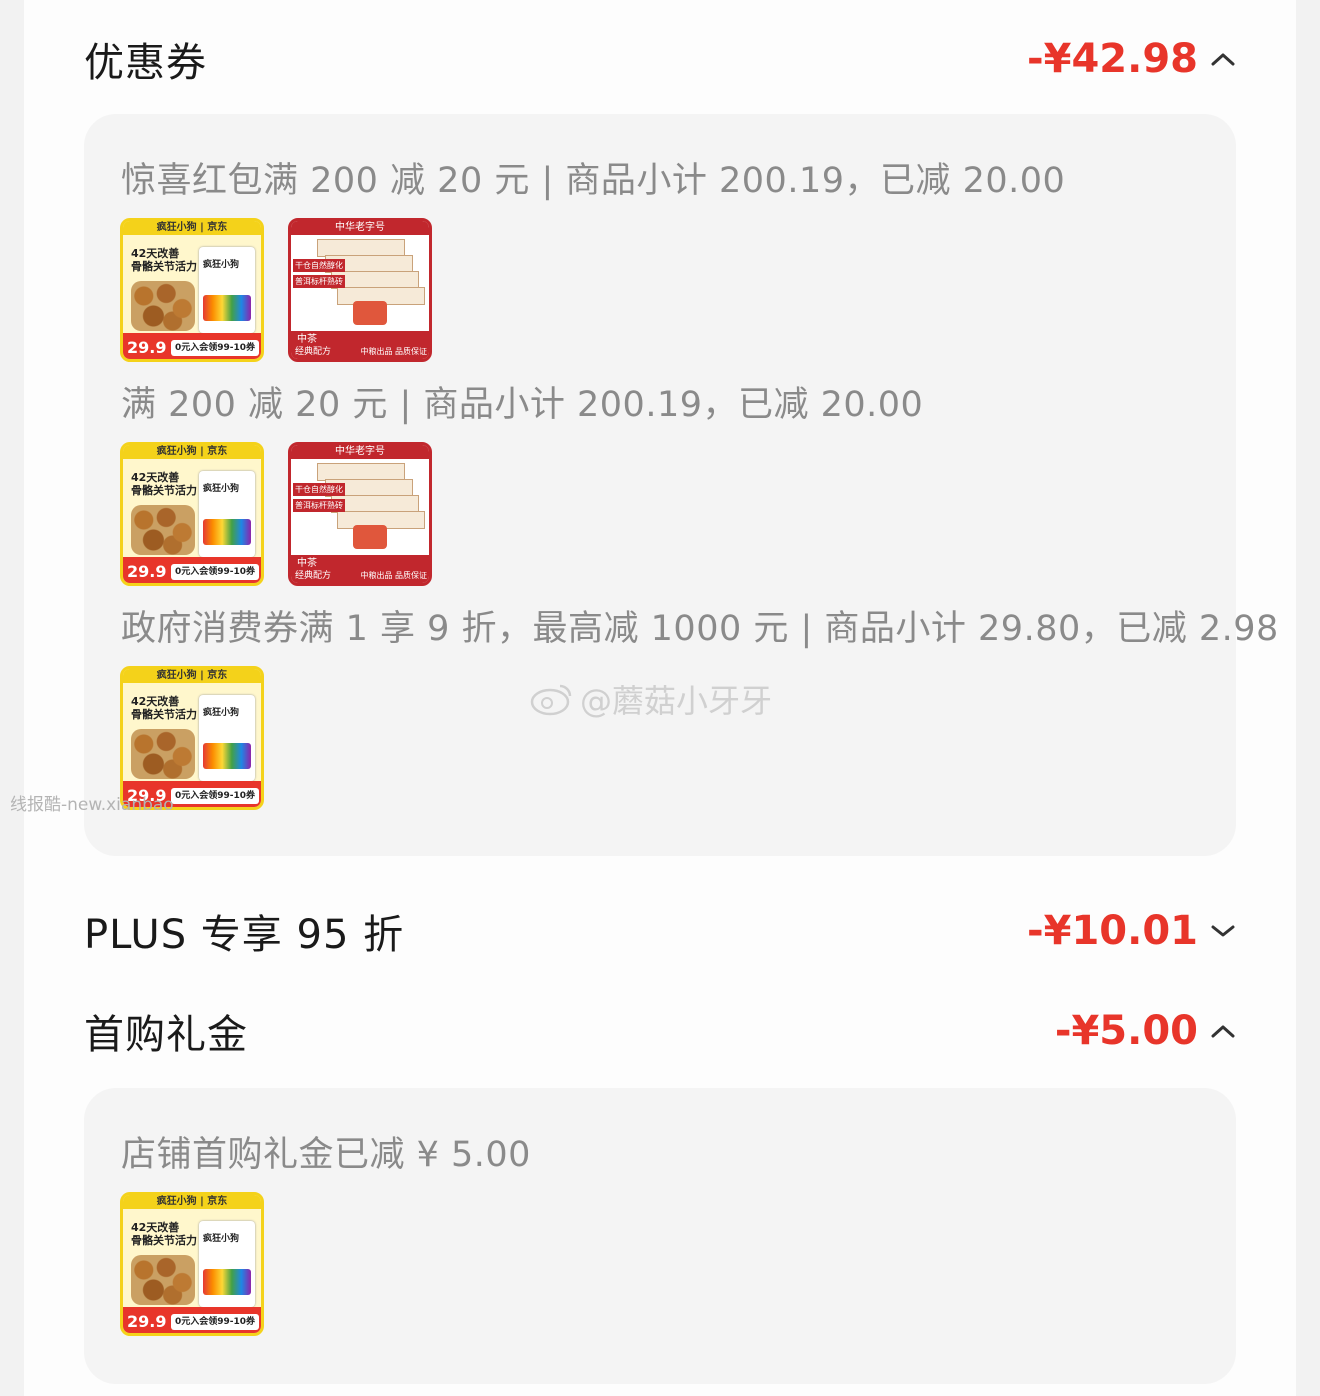 The height and width of the screenshot is (1396, 1320). Describe the element at coordinates (166, 1035) in the screenshot. I see `first-purchase-title: 首购礼金` at that location.